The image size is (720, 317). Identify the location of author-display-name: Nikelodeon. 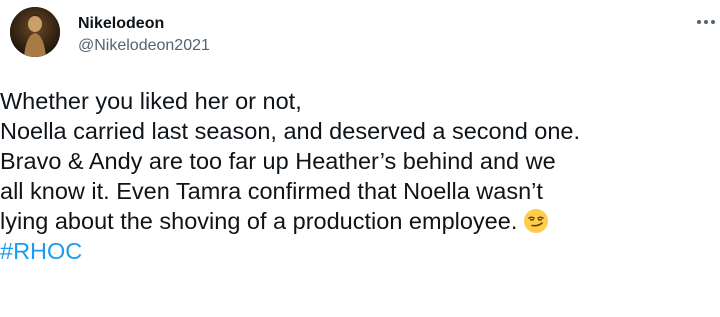
(144, 23).